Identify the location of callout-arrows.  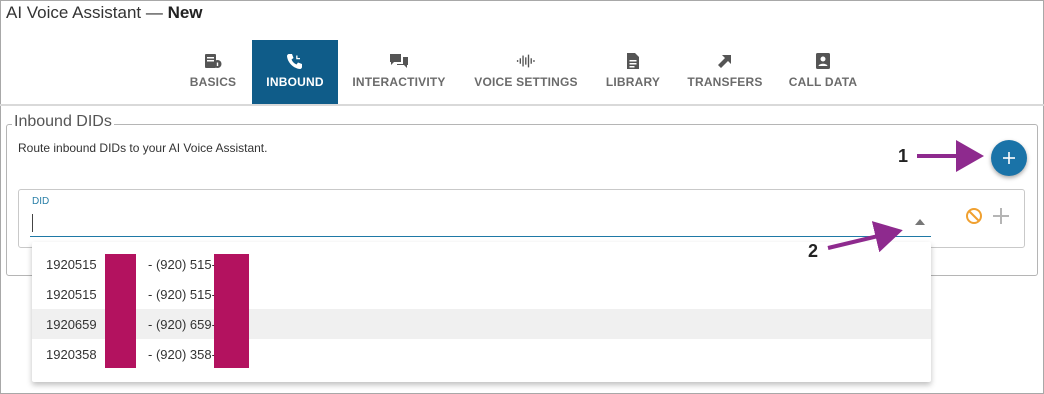
(905, 196).